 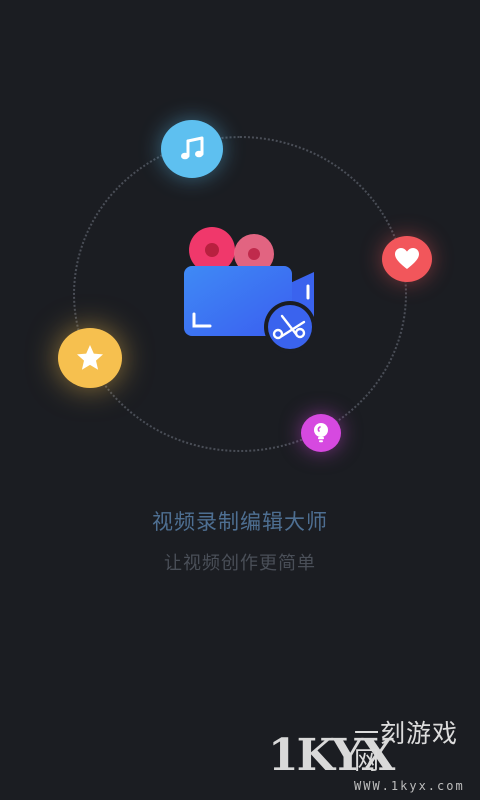 What do you see at coordinates (409, 785) in the screenshot?
I see `watermark-url: WWW.1kyx.com` at bounding box center [409, 785].